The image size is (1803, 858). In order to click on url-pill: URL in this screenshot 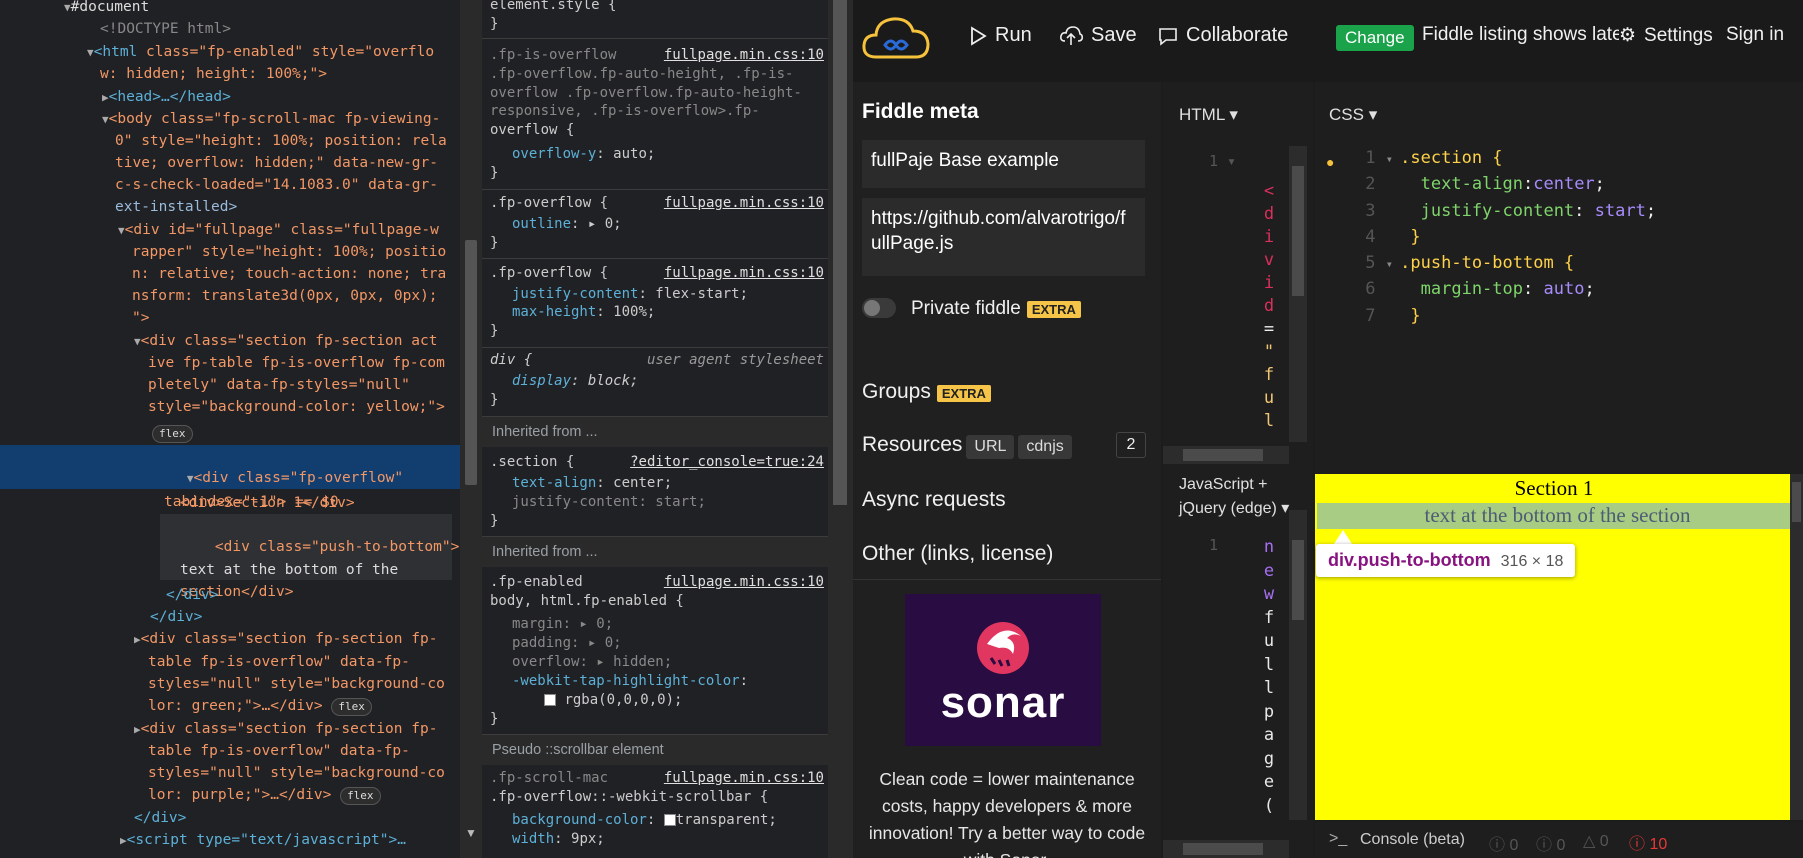, I will do `click(990, 447)`.